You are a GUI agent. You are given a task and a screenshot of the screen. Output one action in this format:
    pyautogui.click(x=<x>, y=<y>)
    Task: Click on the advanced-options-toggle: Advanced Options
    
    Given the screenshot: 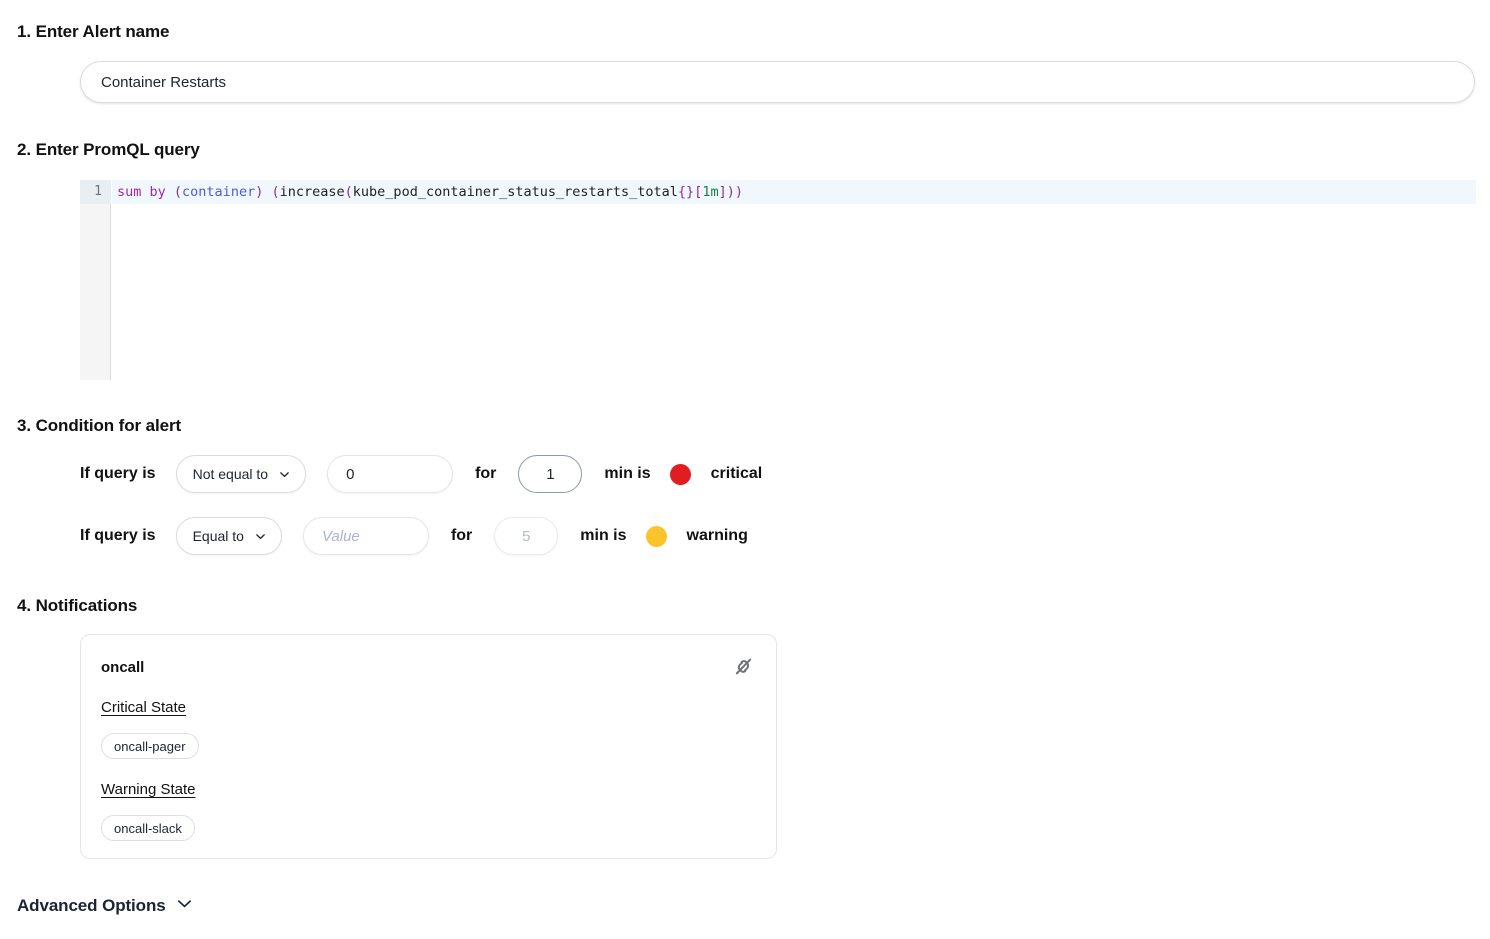 What is the action you would take?
    pyautogui.click(x=105, y=906)
    